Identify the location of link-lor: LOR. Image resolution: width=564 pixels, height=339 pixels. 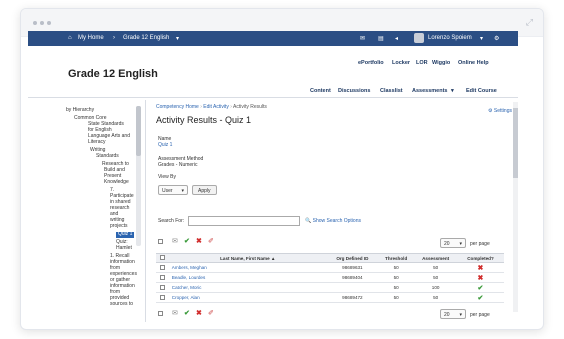
(422, 63).